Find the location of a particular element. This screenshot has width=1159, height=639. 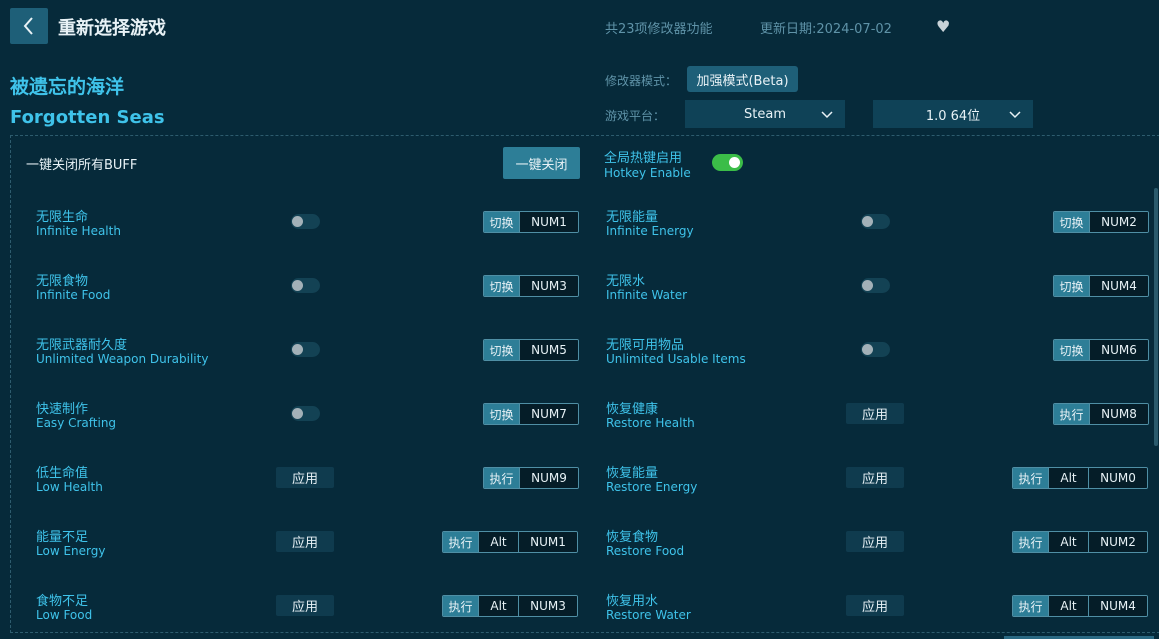

hotkey-key: NUM5 is located at coordinates (548, 350).